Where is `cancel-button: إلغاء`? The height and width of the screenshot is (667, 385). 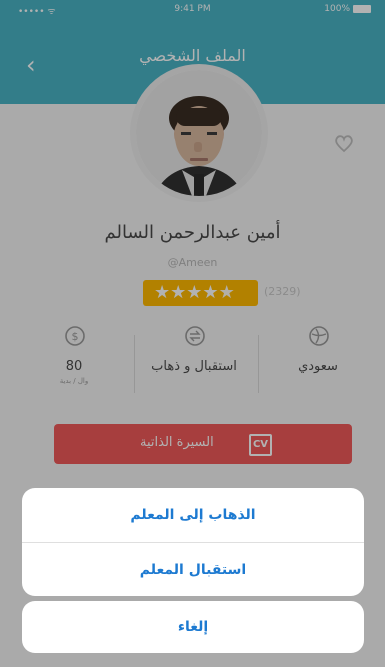 cancel-button: إلغاء is located at coordinates (193, 627).